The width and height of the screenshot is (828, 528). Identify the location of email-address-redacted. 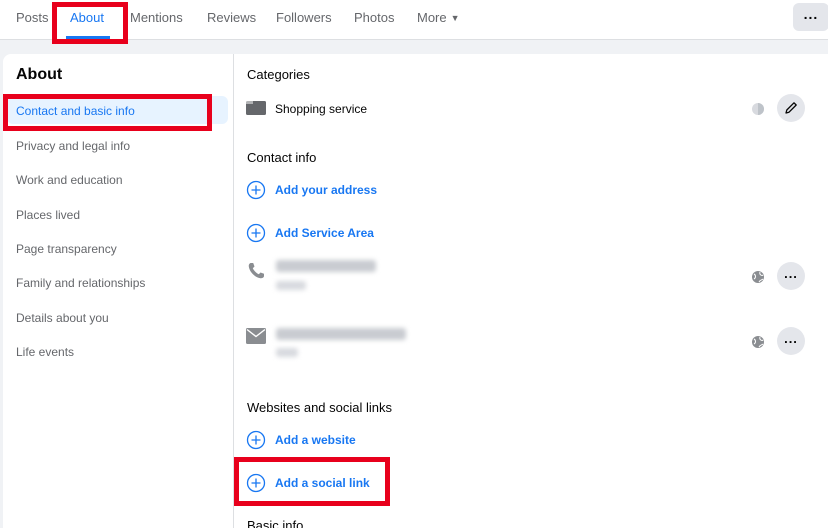
(341, 334).